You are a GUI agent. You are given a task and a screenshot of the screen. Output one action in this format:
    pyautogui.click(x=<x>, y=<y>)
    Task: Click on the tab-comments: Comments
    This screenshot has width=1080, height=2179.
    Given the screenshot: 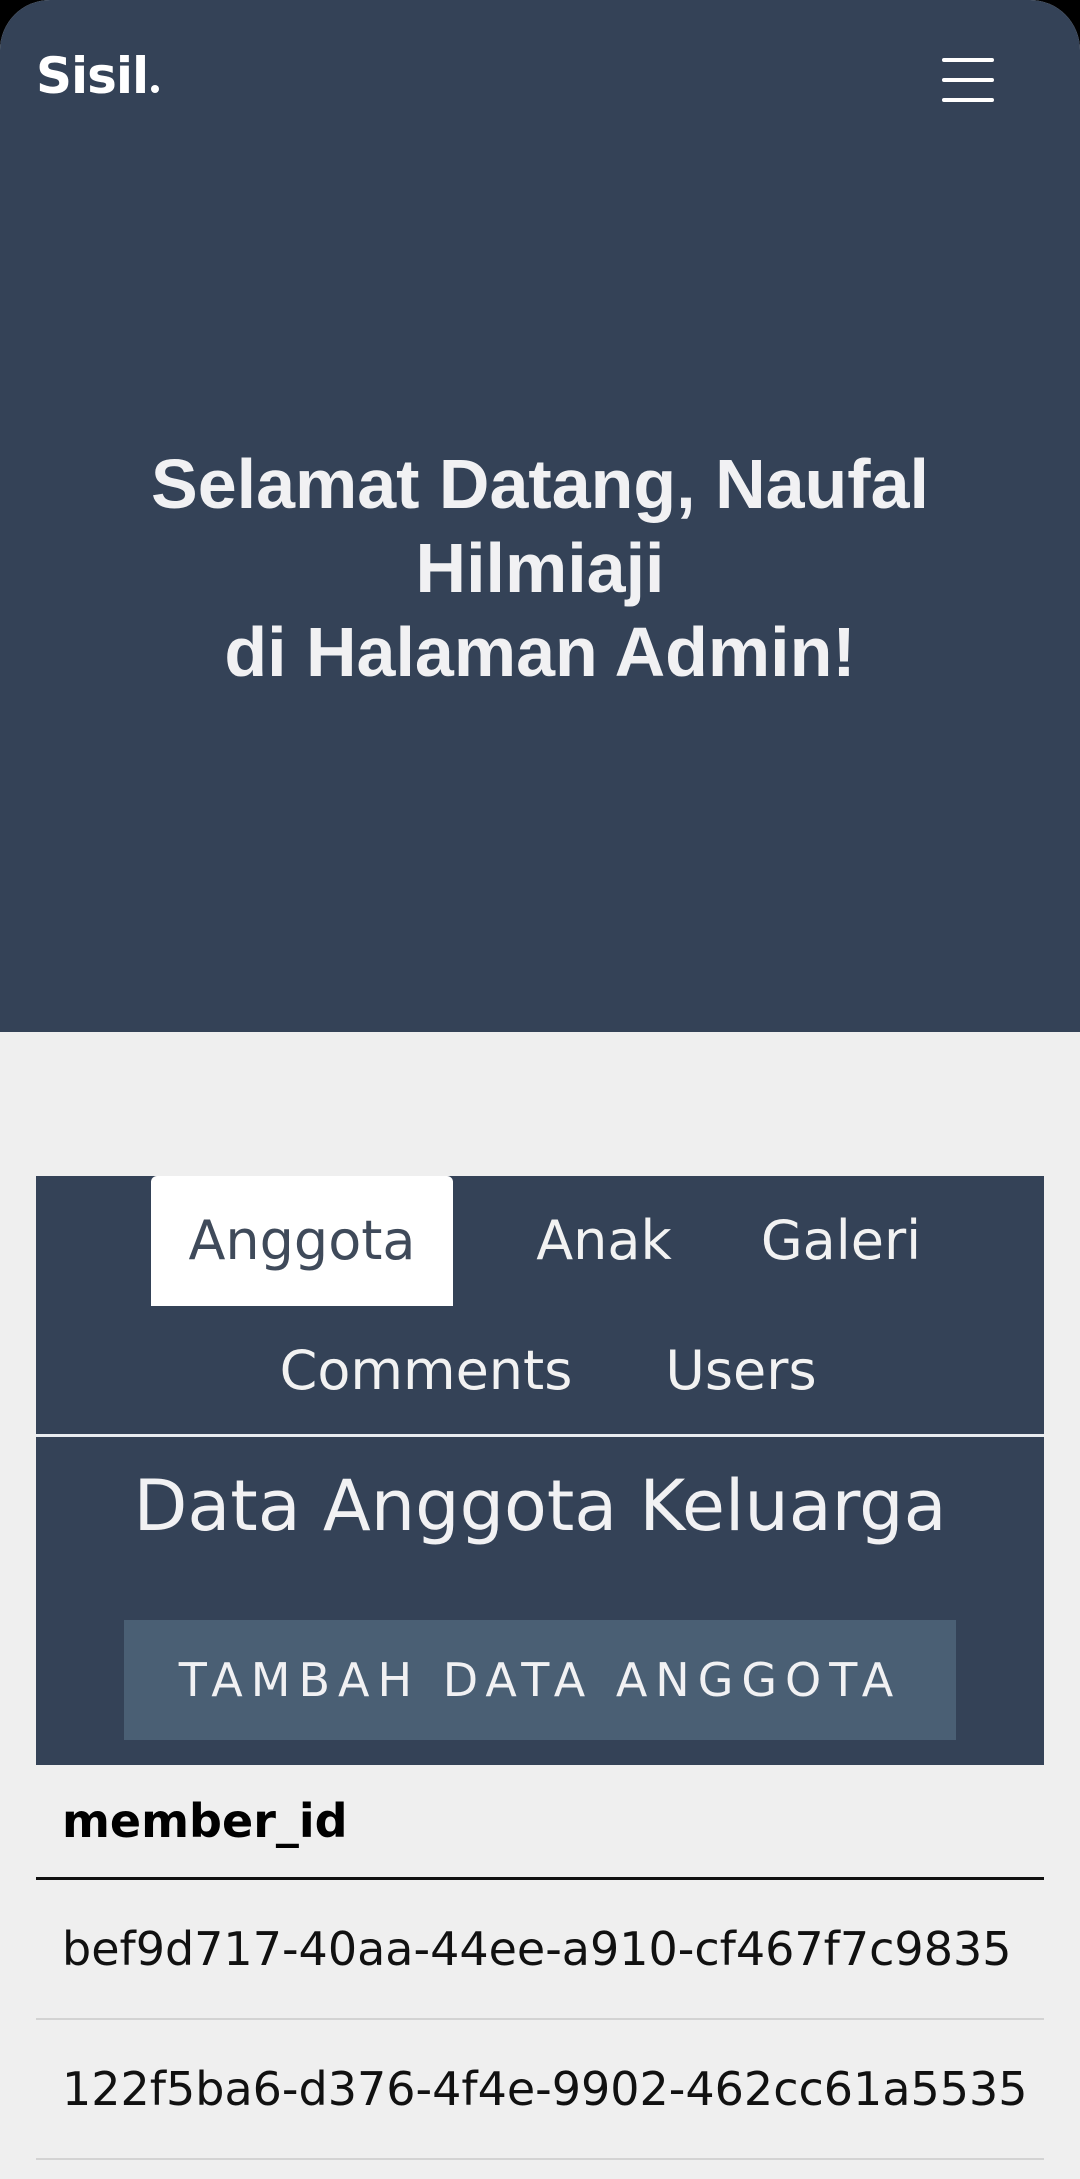 What is the action you would take?
    pyautogui.click(x=426, y=1371)
    